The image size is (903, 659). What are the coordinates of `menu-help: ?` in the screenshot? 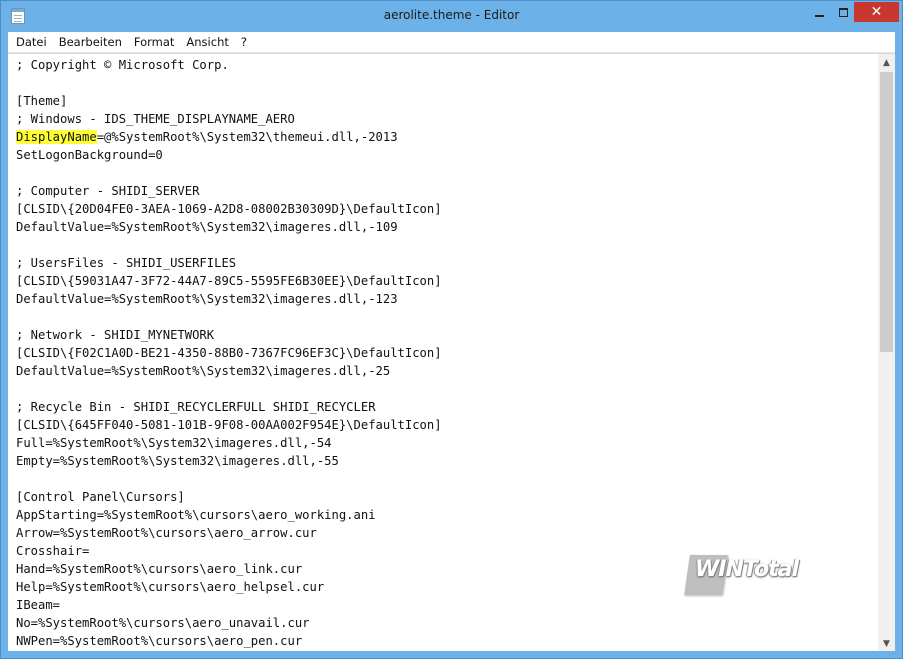 It's located at (244, 42).